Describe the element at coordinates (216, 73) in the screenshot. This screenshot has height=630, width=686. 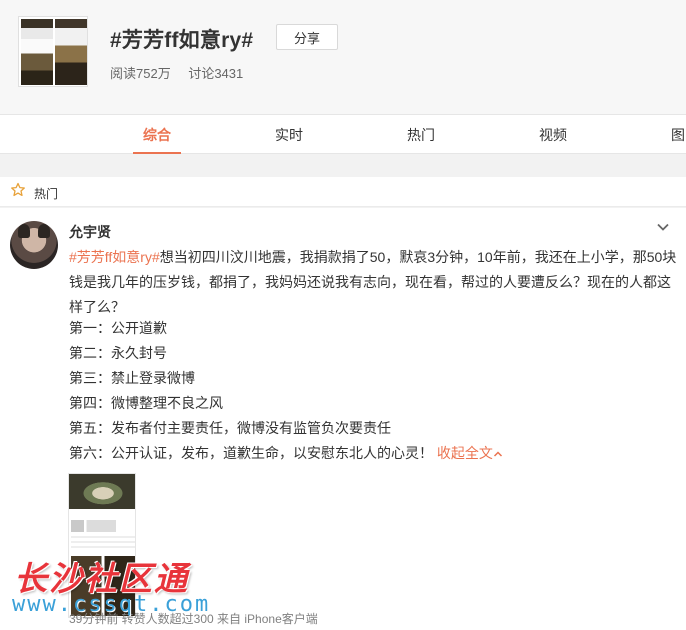
I see `discussion-count: 讨论3431` at that location.